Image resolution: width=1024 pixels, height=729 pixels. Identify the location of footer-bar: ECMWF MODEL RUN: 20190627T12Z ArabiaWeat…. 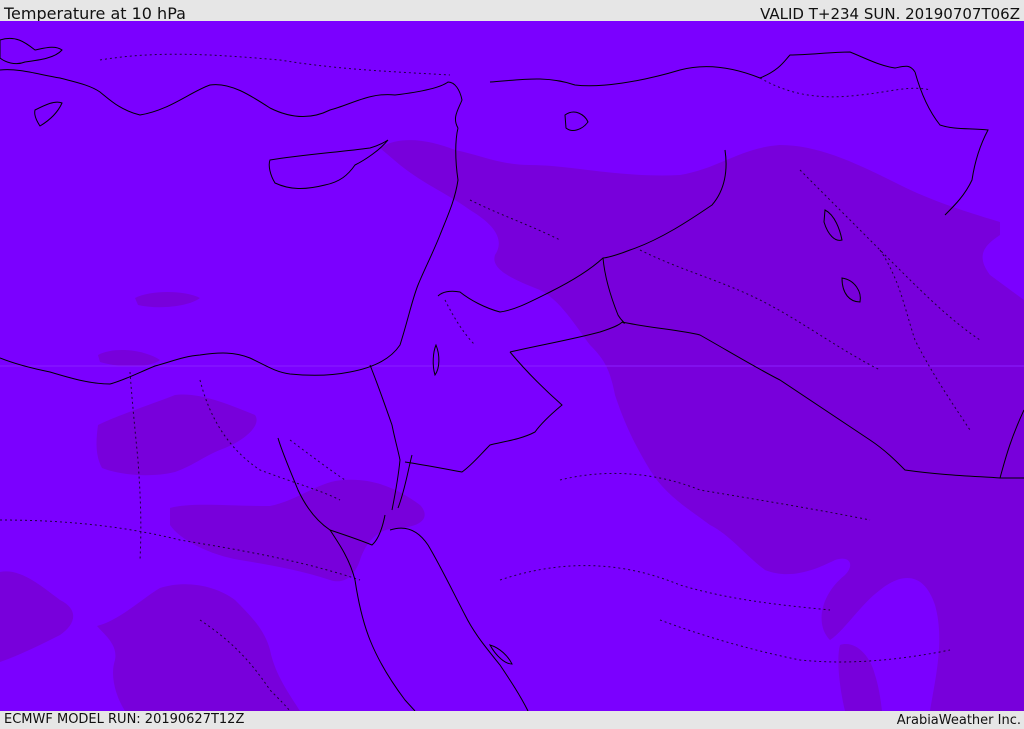
(512, 720).